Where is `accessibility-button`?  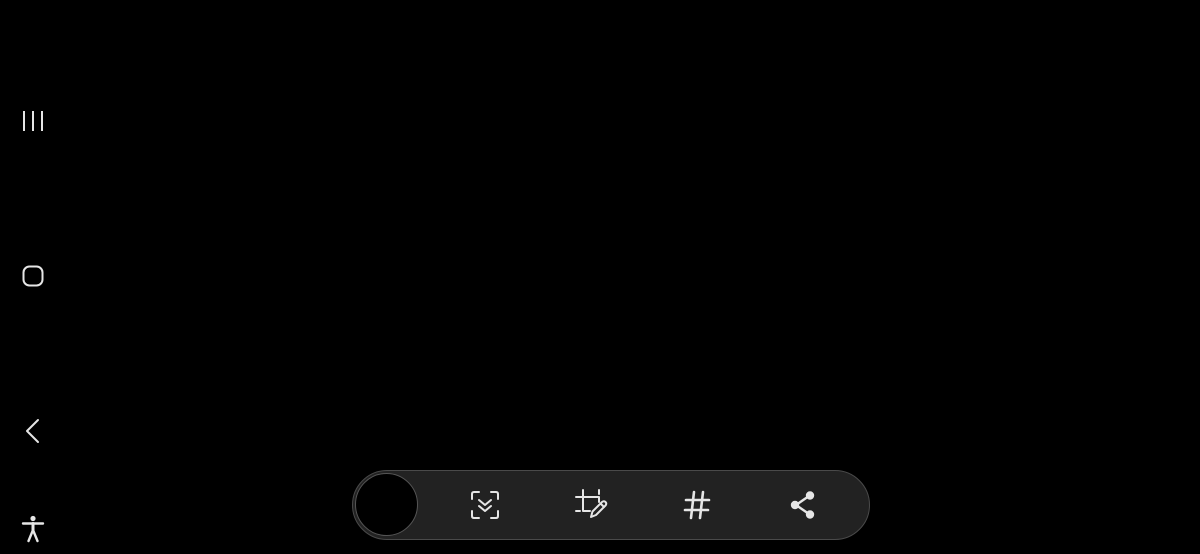
accessibility-button is located at coordinates (33, 529).